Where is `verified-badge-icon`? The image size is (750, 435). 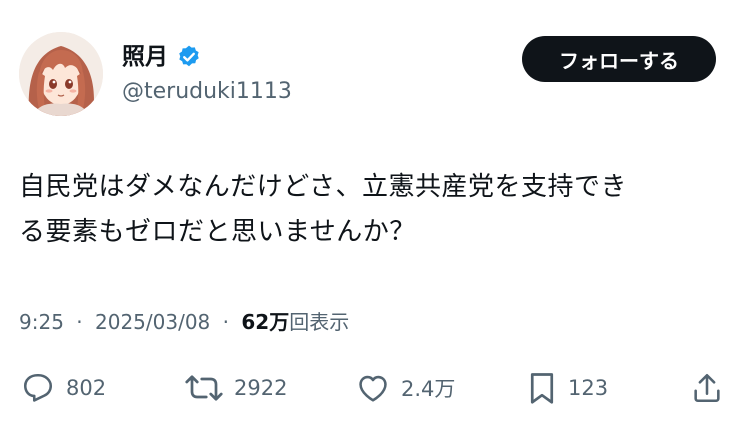 verified-badge-icon is located at coordinates (189, 57).